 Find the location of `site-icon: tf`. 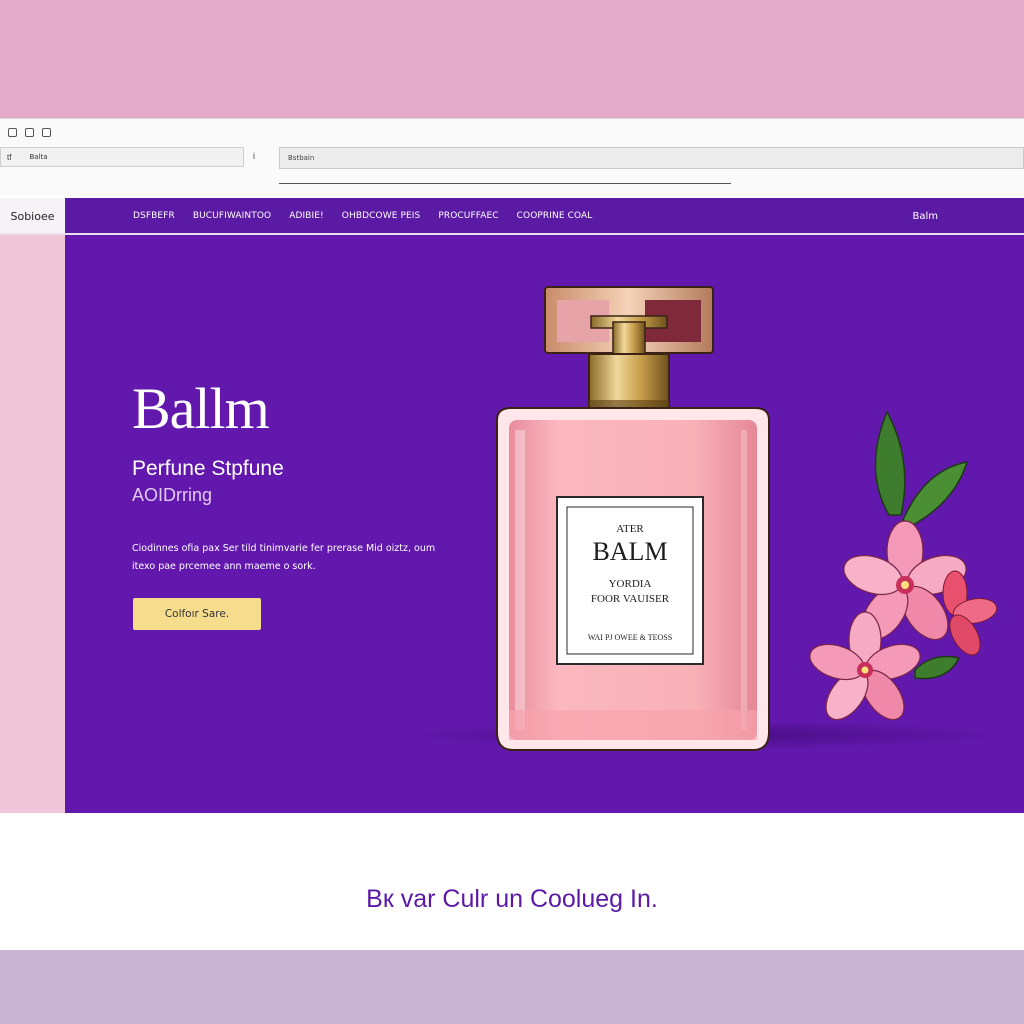

site-icon: tf is located at coordinates (9, 157).